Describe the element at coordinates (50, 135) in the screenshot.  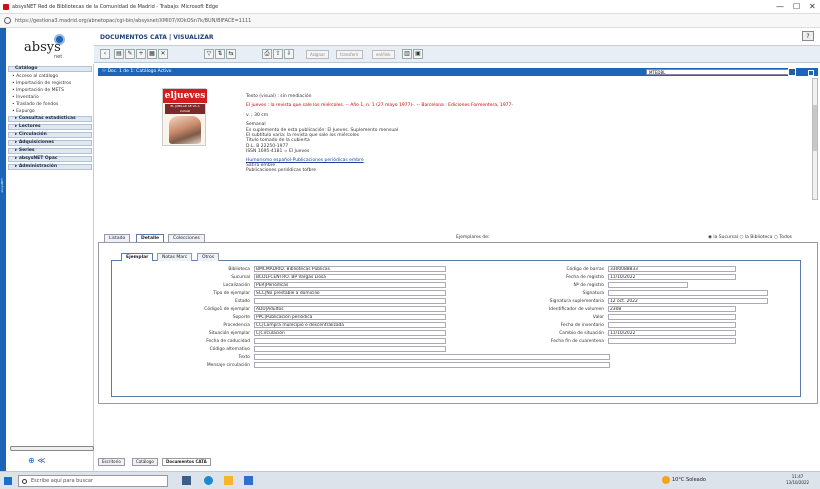
I see `sidebar-module-circulacion: ▸ Circulación` at that location.